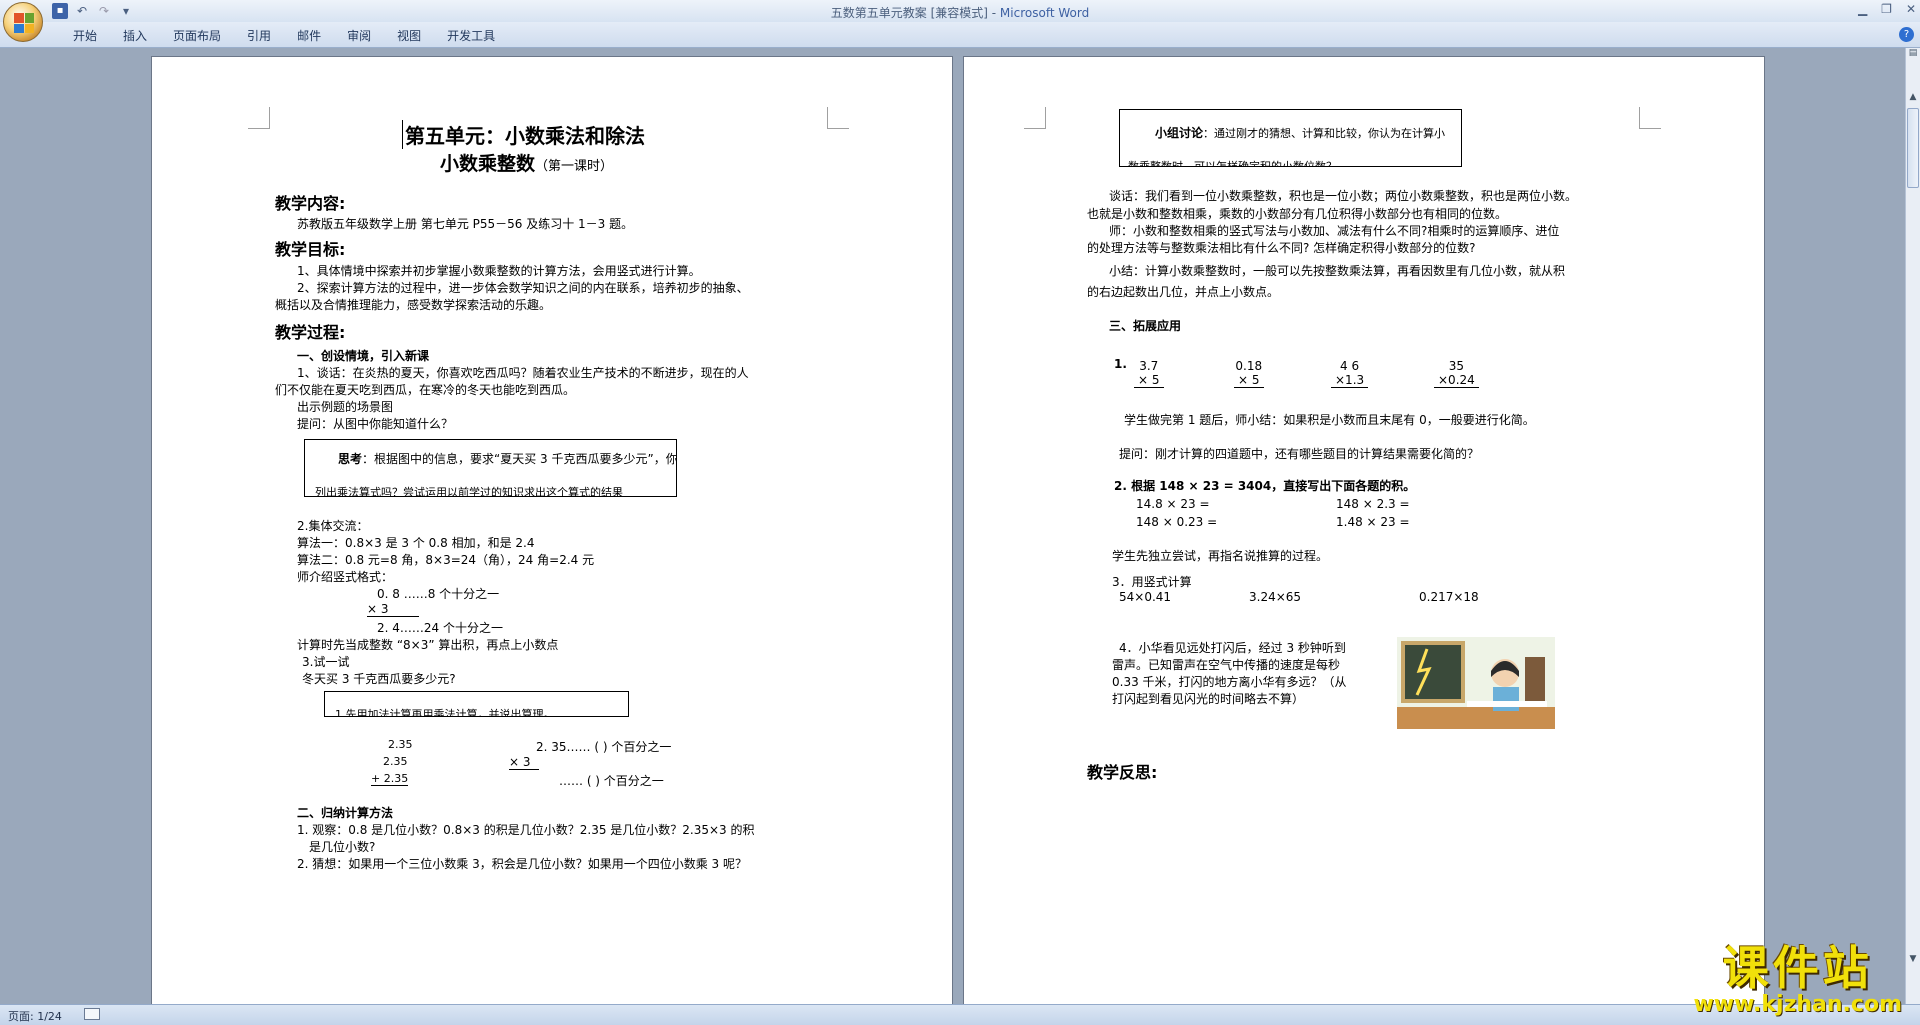 This screenshot has height=1025, width=1920. Describe the element at coordinates (1249, 380) in the screenshot. I see `calc-2-bottom: × 5` at that location.